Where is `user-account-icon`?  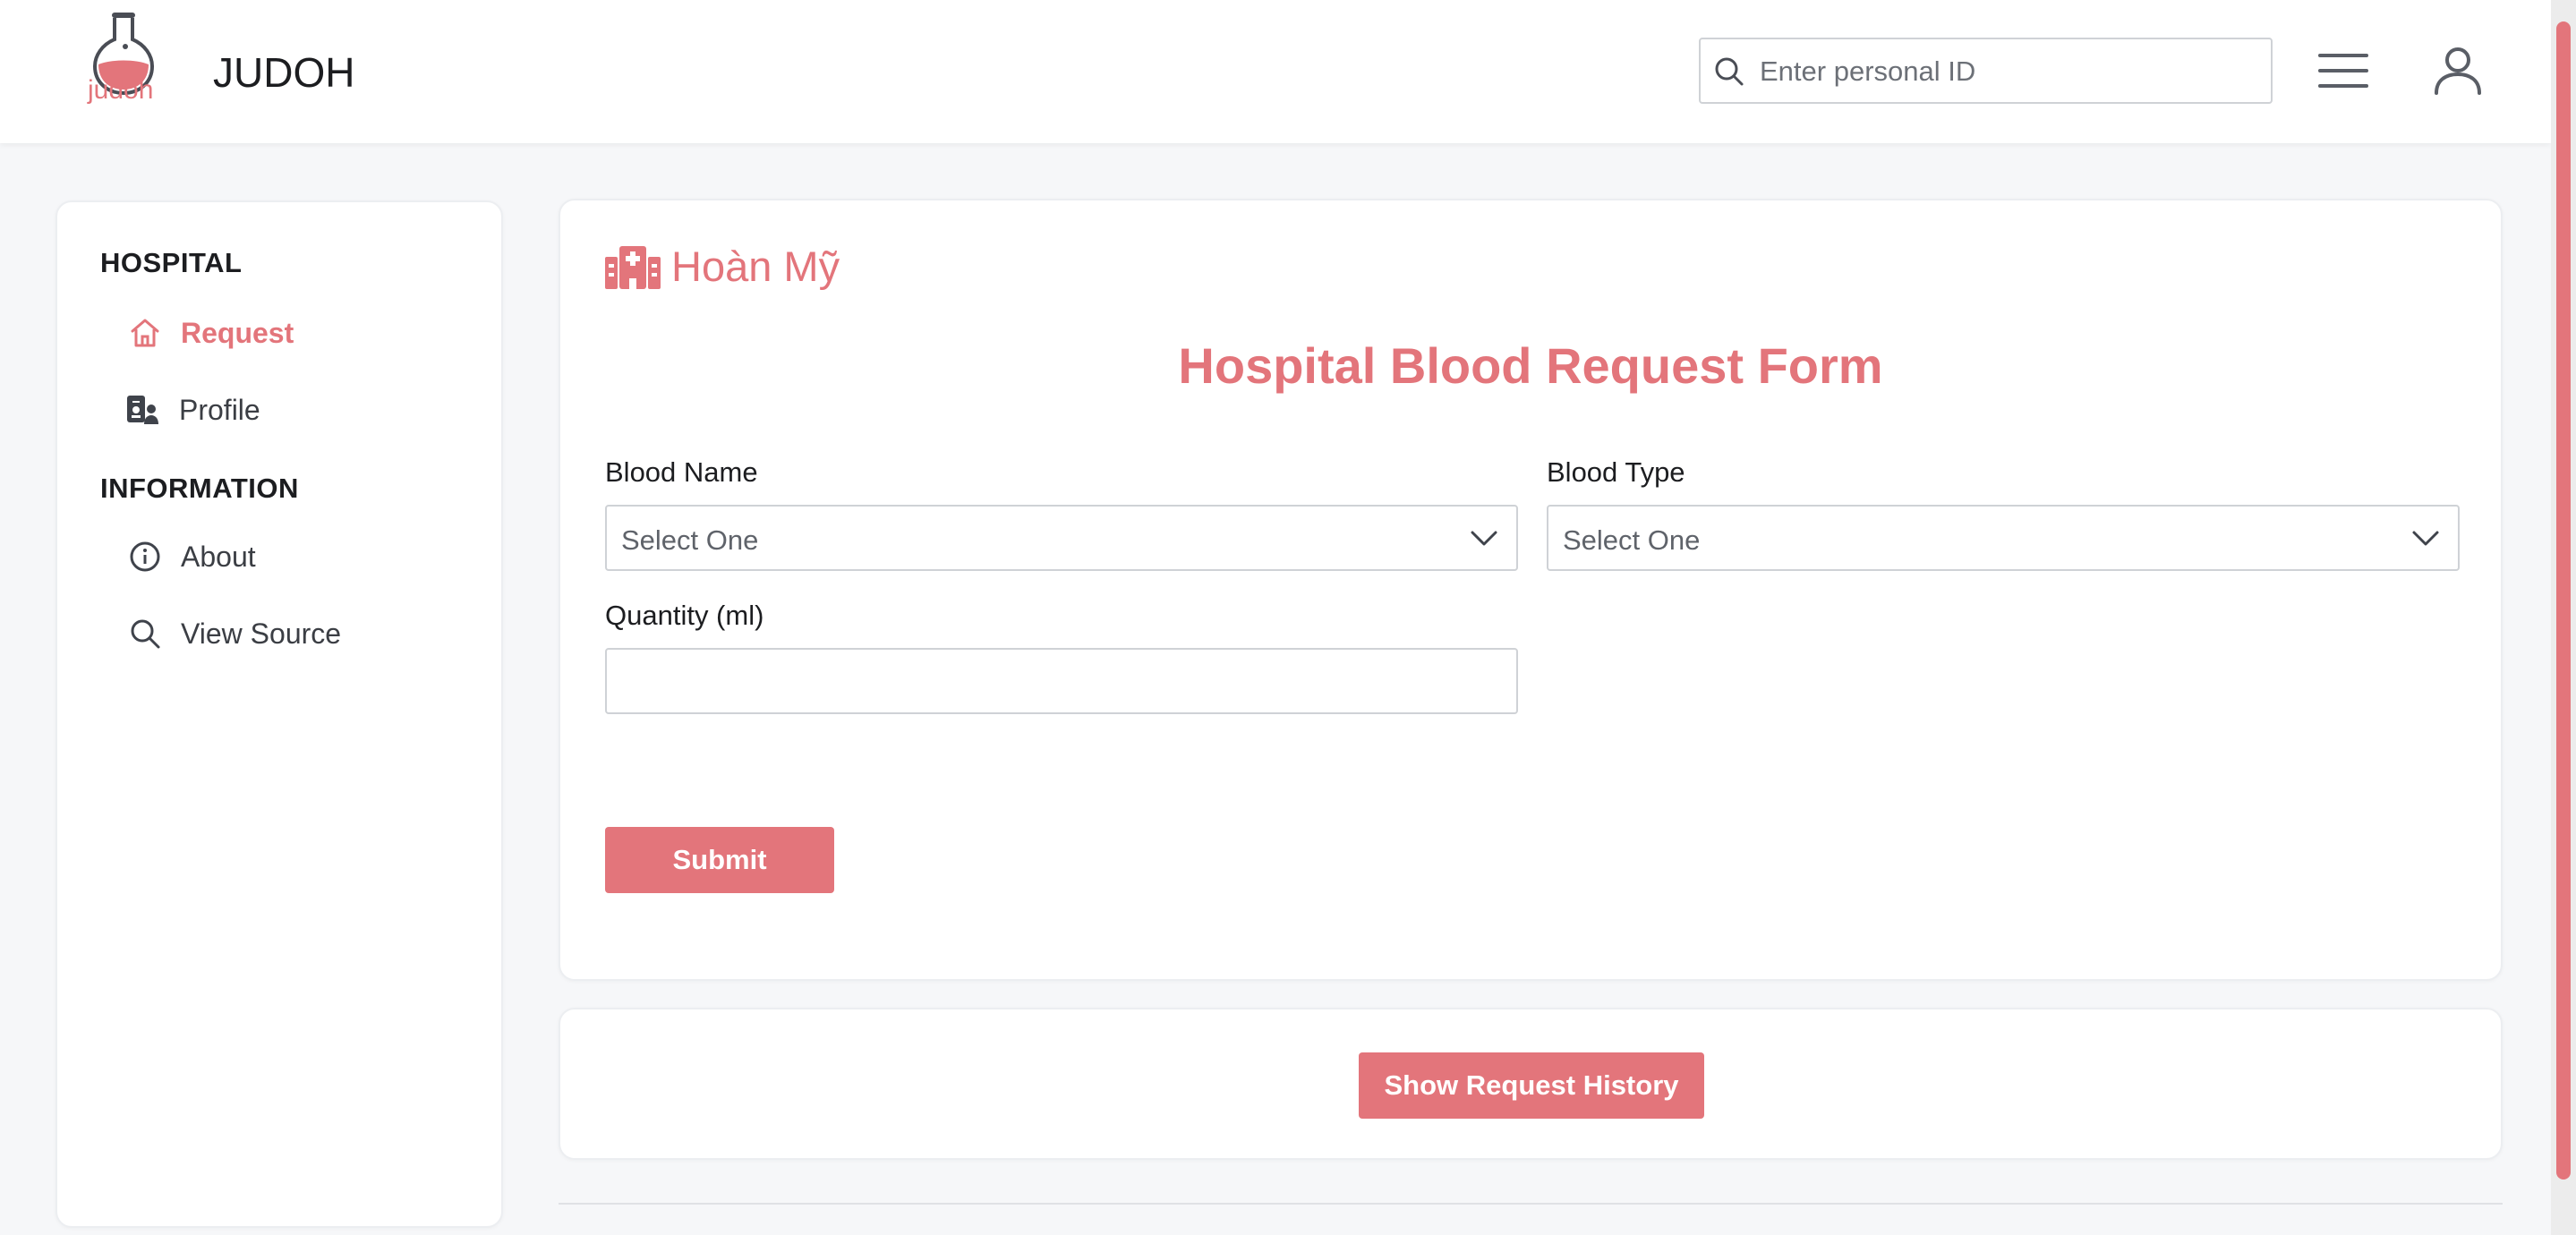 user-account-icon is located at coordinates (2458, 70).